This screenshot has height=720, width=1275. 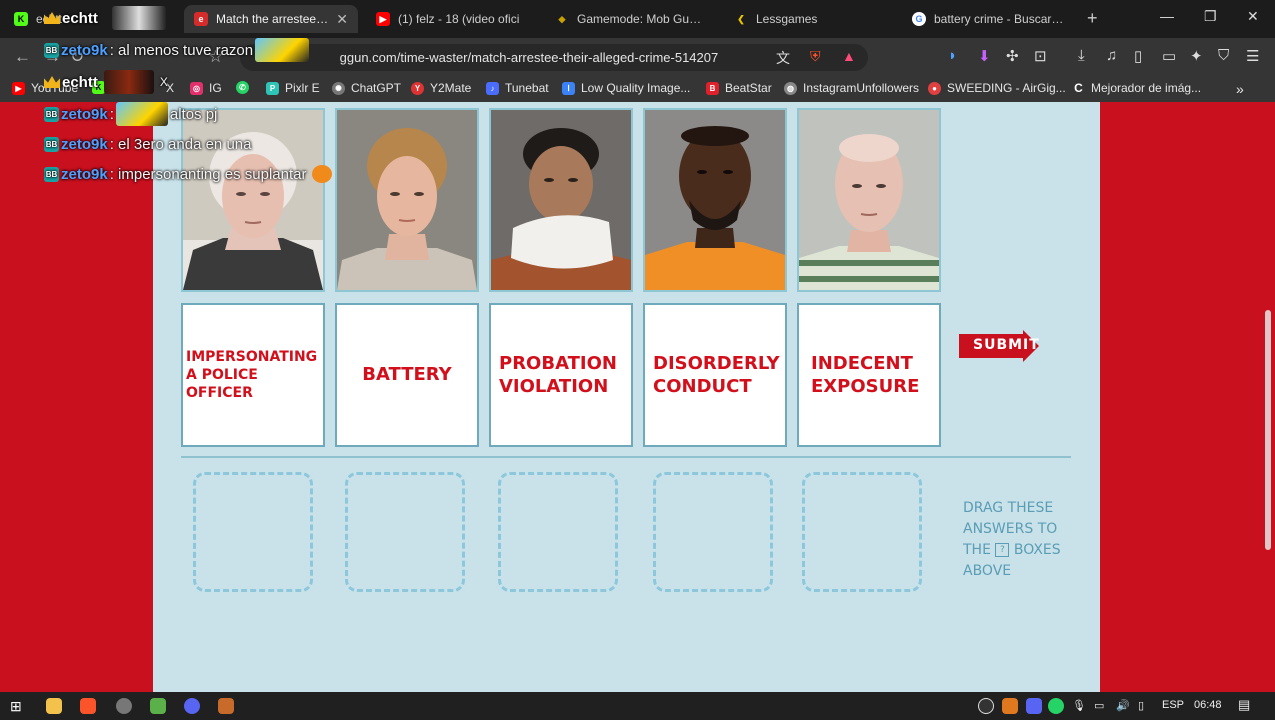 What do you see at coordinates (1240, 89) in the screenshot?
I see `more-bookmarks-icon: »` at bounding box center [1240, 89].